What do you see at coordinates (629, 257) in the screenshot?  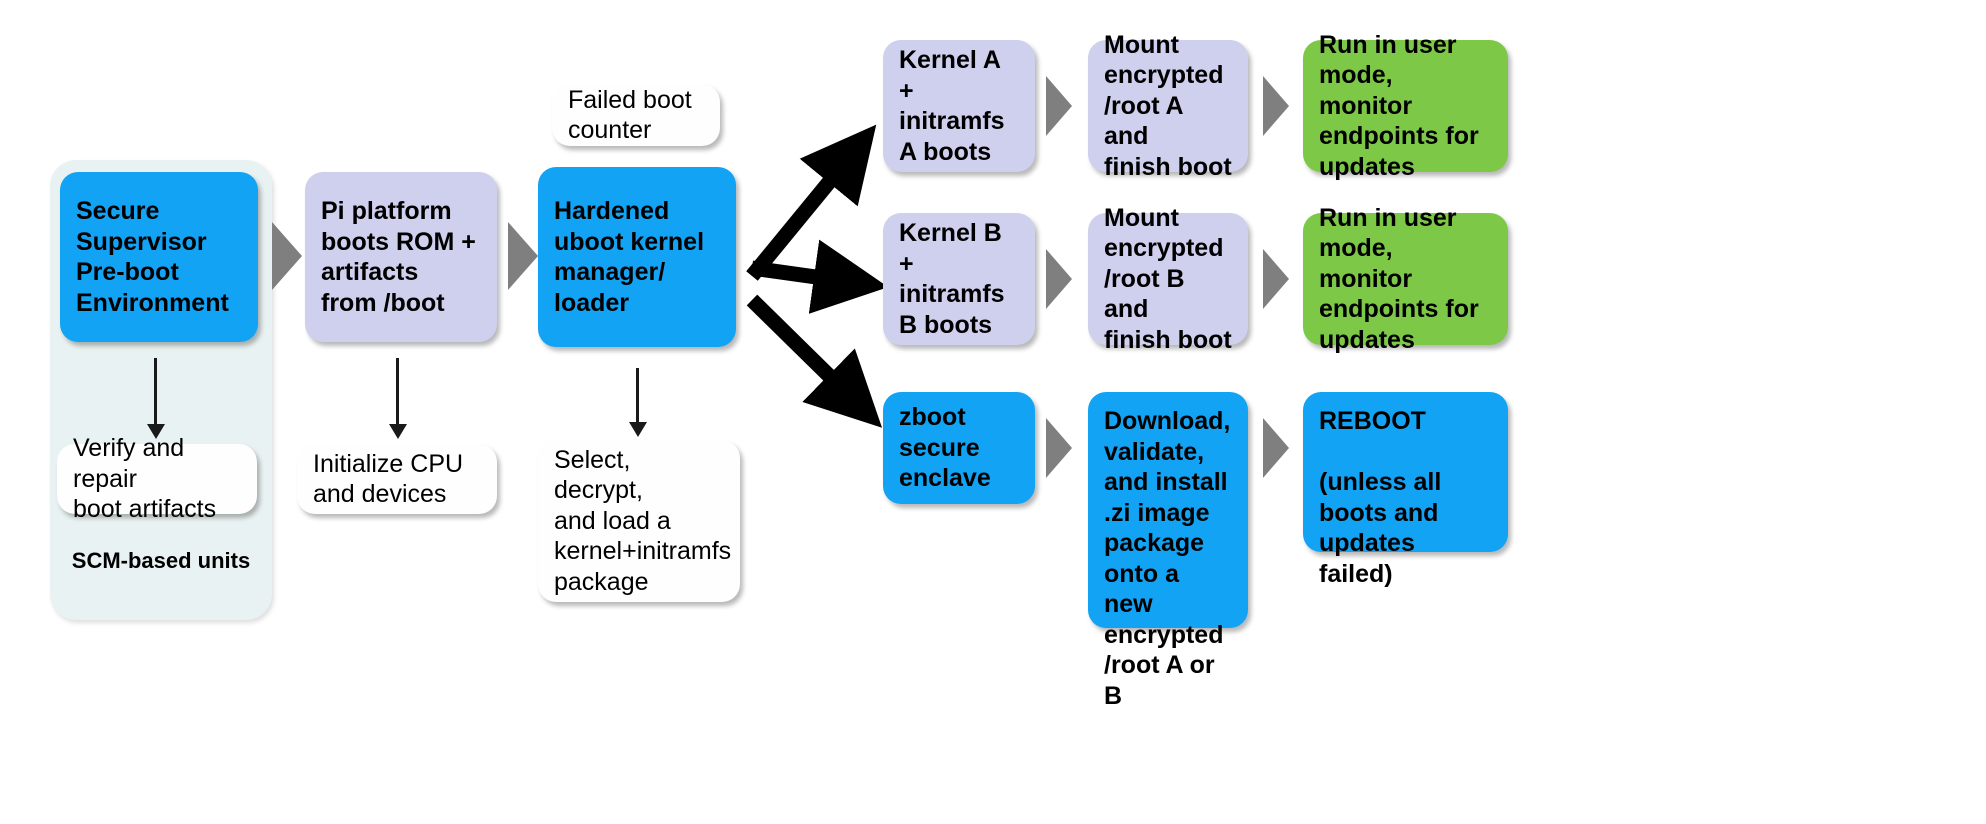 I see `node-hardened-uboot-label: Hardened uboot kernel manager/ loader` at bounding box center [629, 257].